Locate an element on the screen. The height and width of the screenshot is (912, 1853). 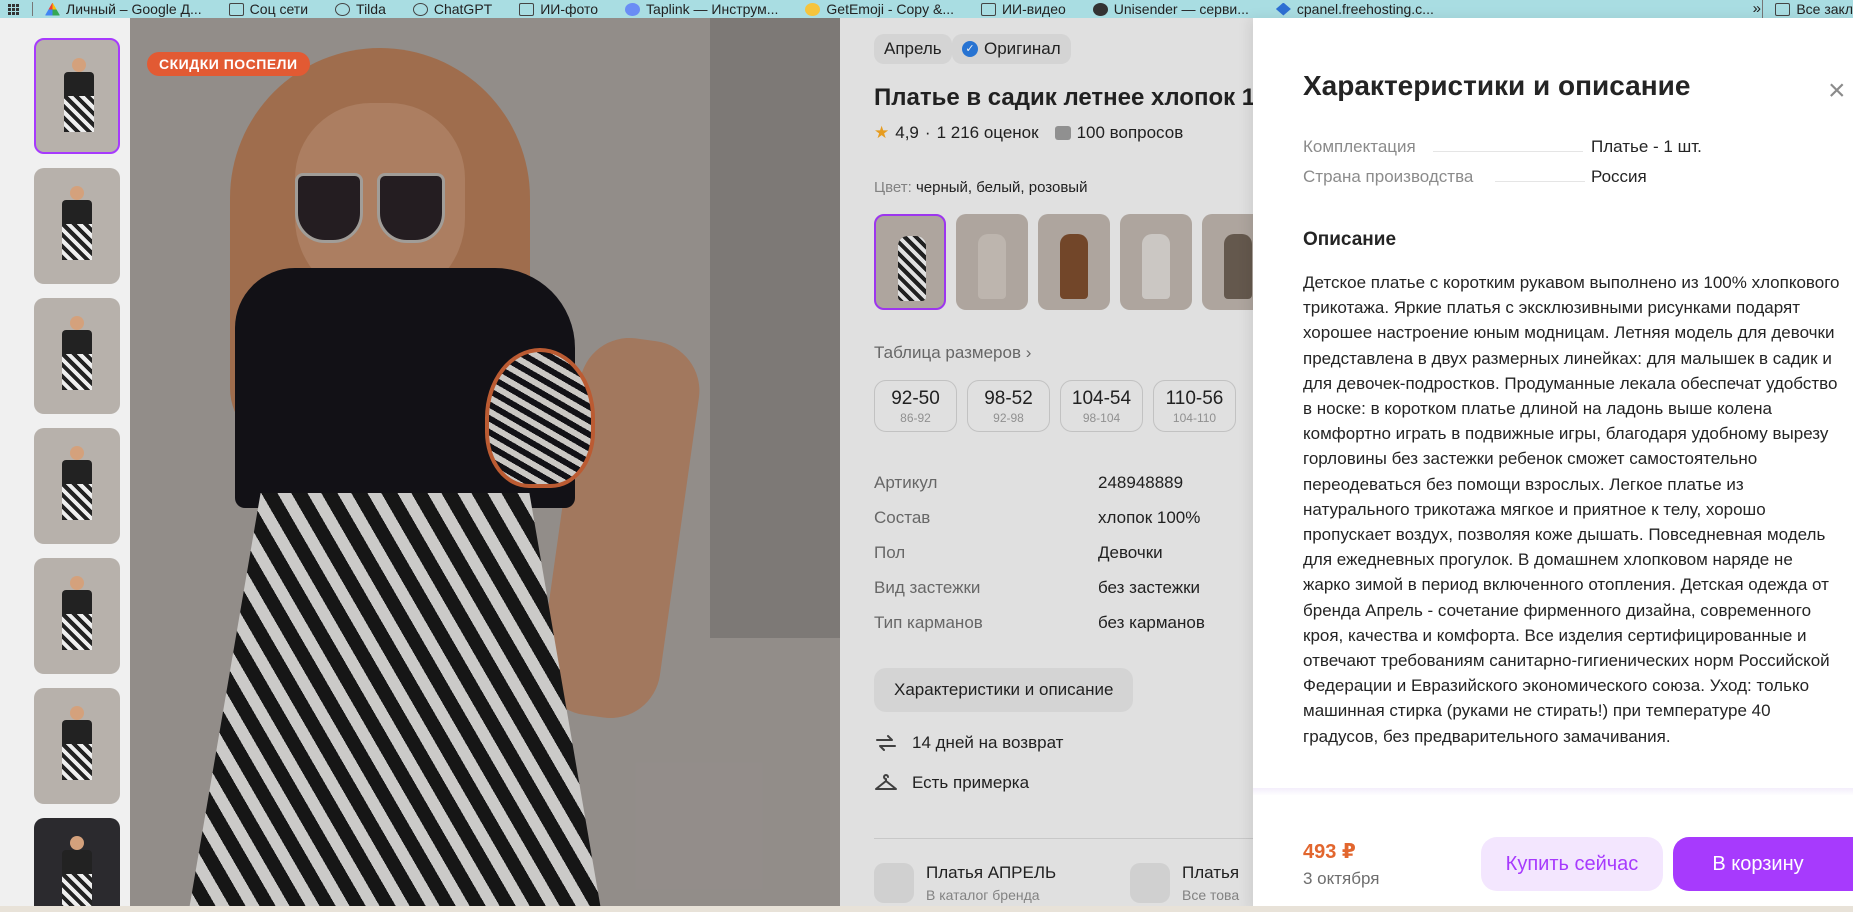
all-bookmarks-button: Все закл is located at coordinates (1807, 9).